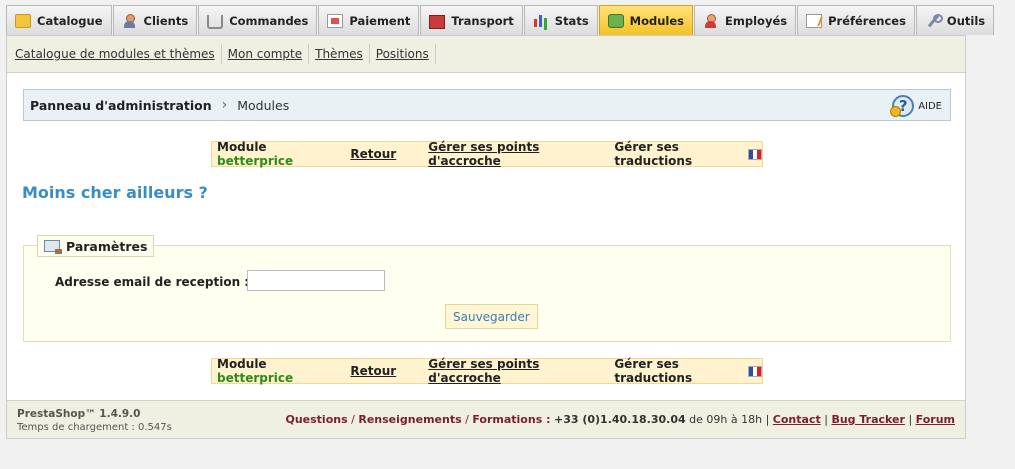  I want to click on help-button: ? AIDE, so click(916, 106).